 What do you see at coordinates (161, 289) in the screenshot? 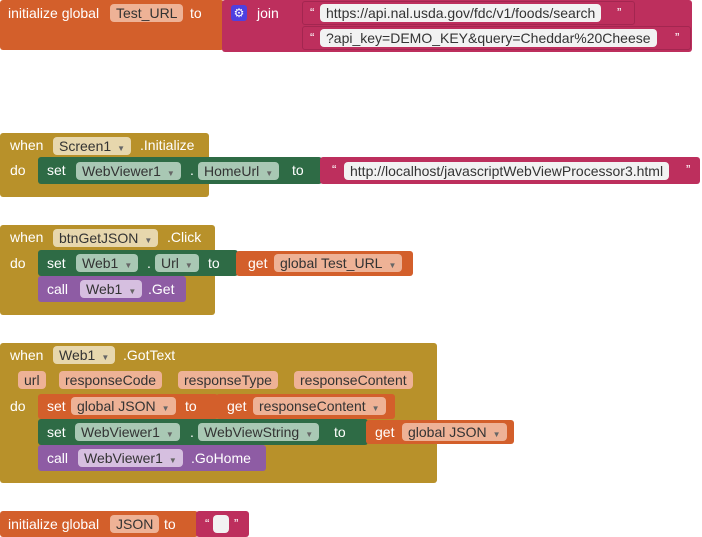
I see `method-label: .Get` at bounding box center [161, 289].